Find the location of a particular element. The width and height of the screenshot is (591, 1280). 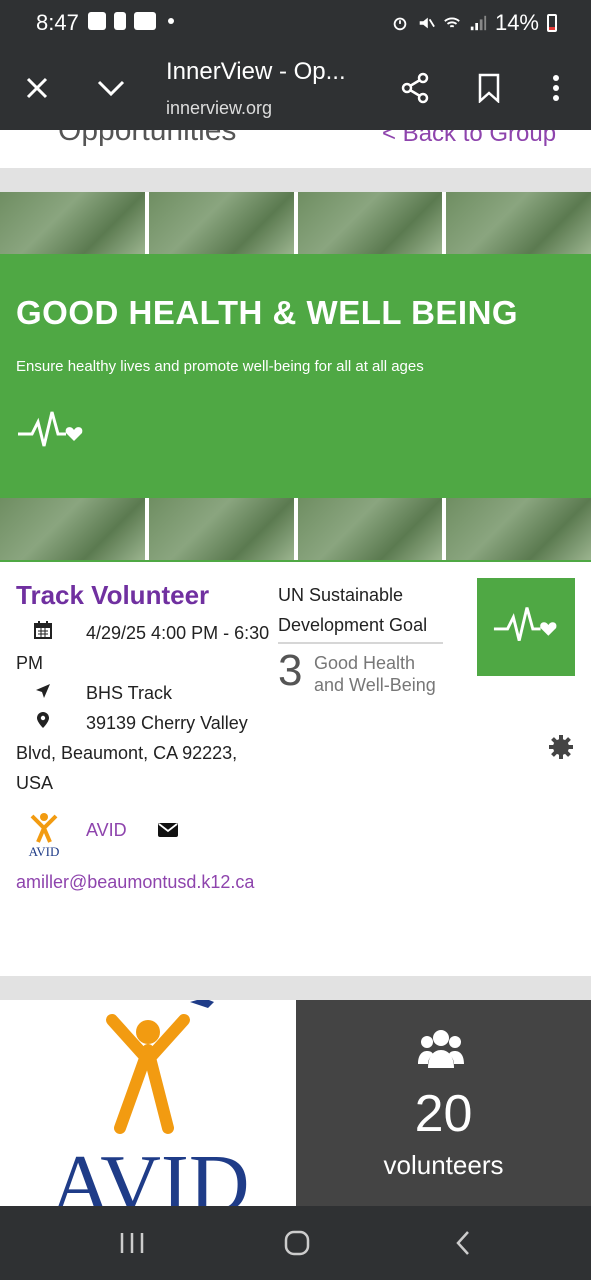

event-location-row: BHS Track is located at coordinates (144, 693).